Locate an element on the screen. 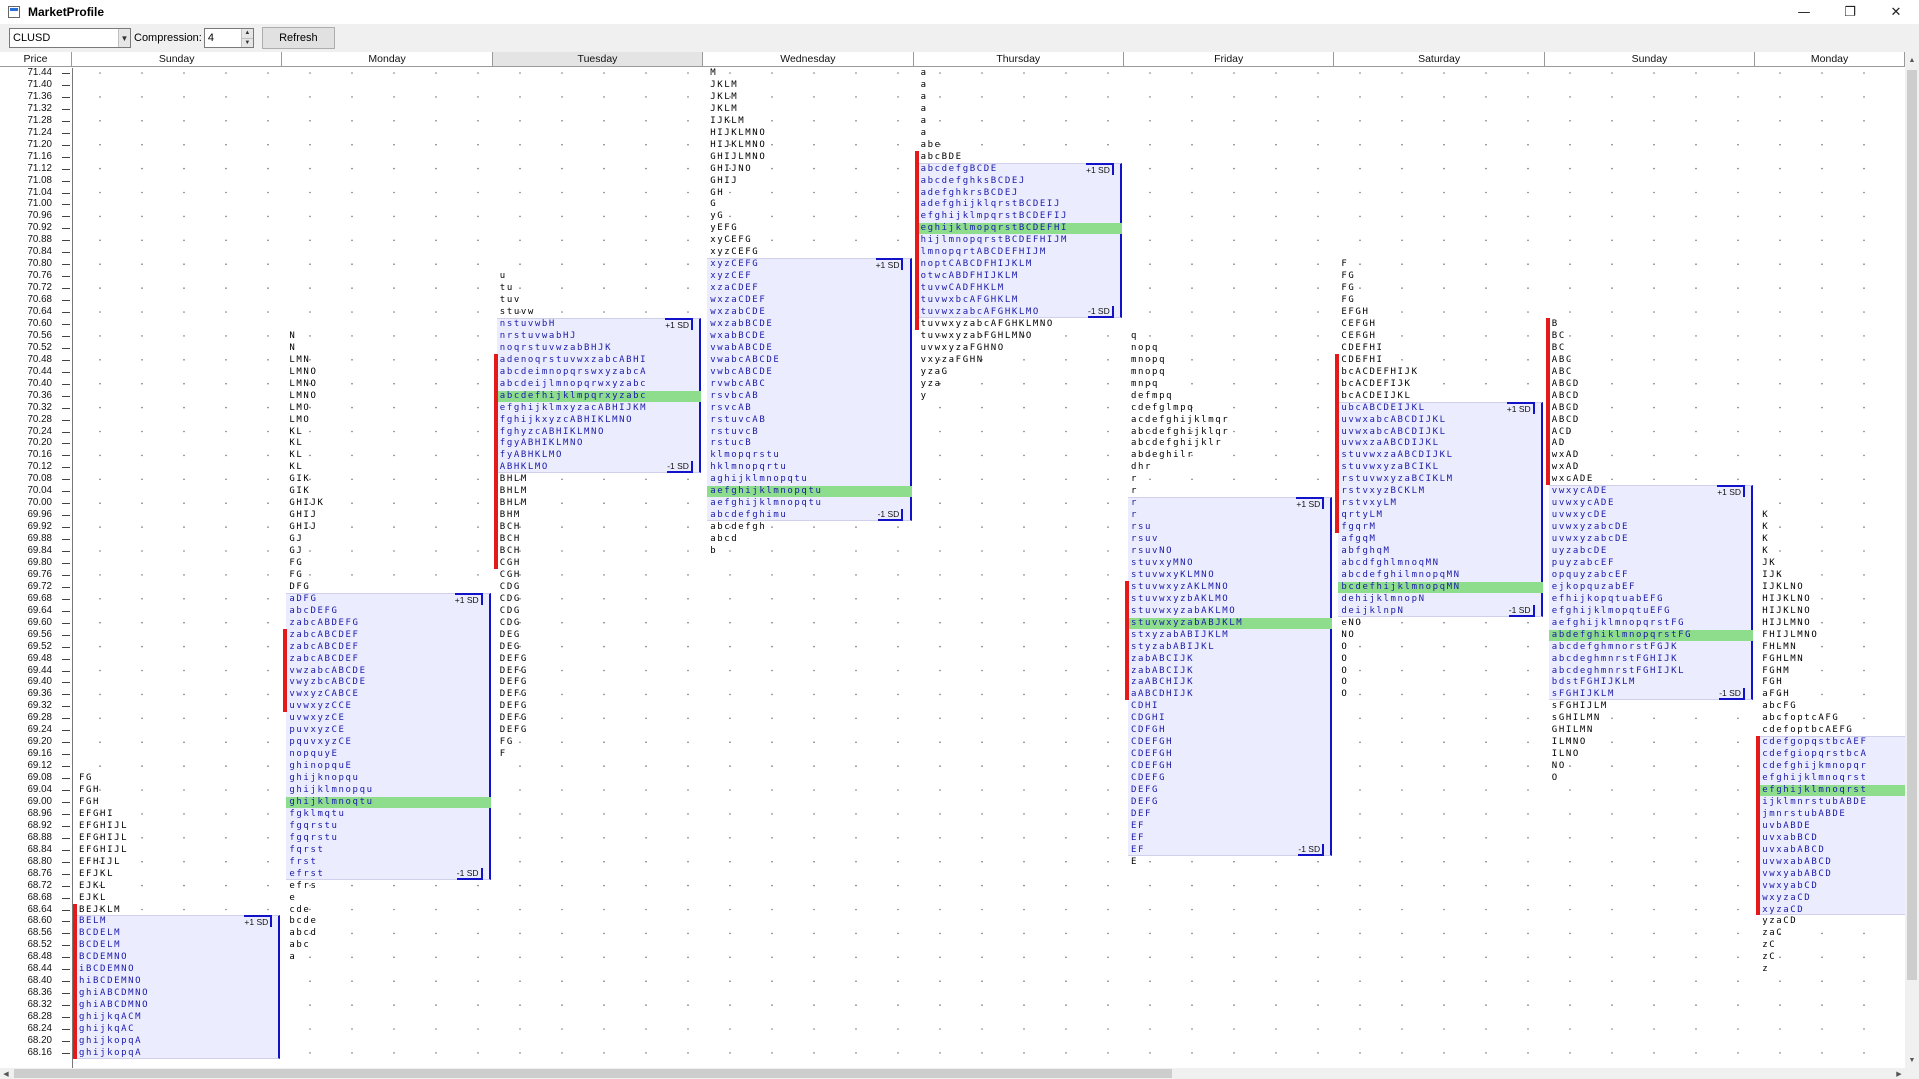  day-header: Saturday is located at coordinates (1439, 59).